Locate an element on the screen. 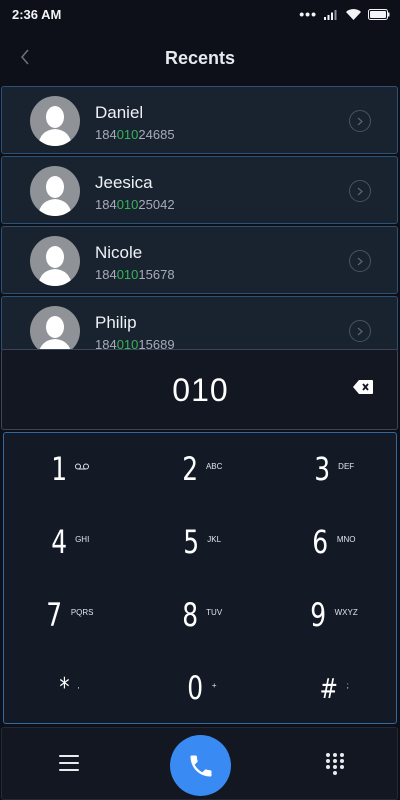 The width and height of the screenshot is (400, 800). menu-button is located at coordinates (69, 763).